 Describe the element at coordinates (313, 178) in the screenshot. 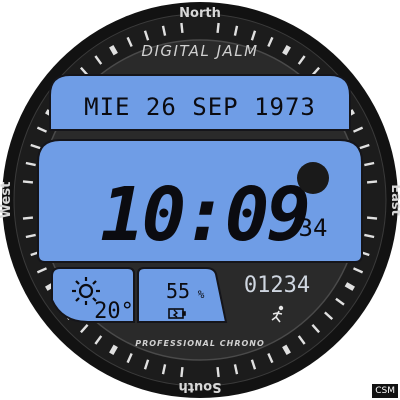

I see `indicator-dot` at that location.